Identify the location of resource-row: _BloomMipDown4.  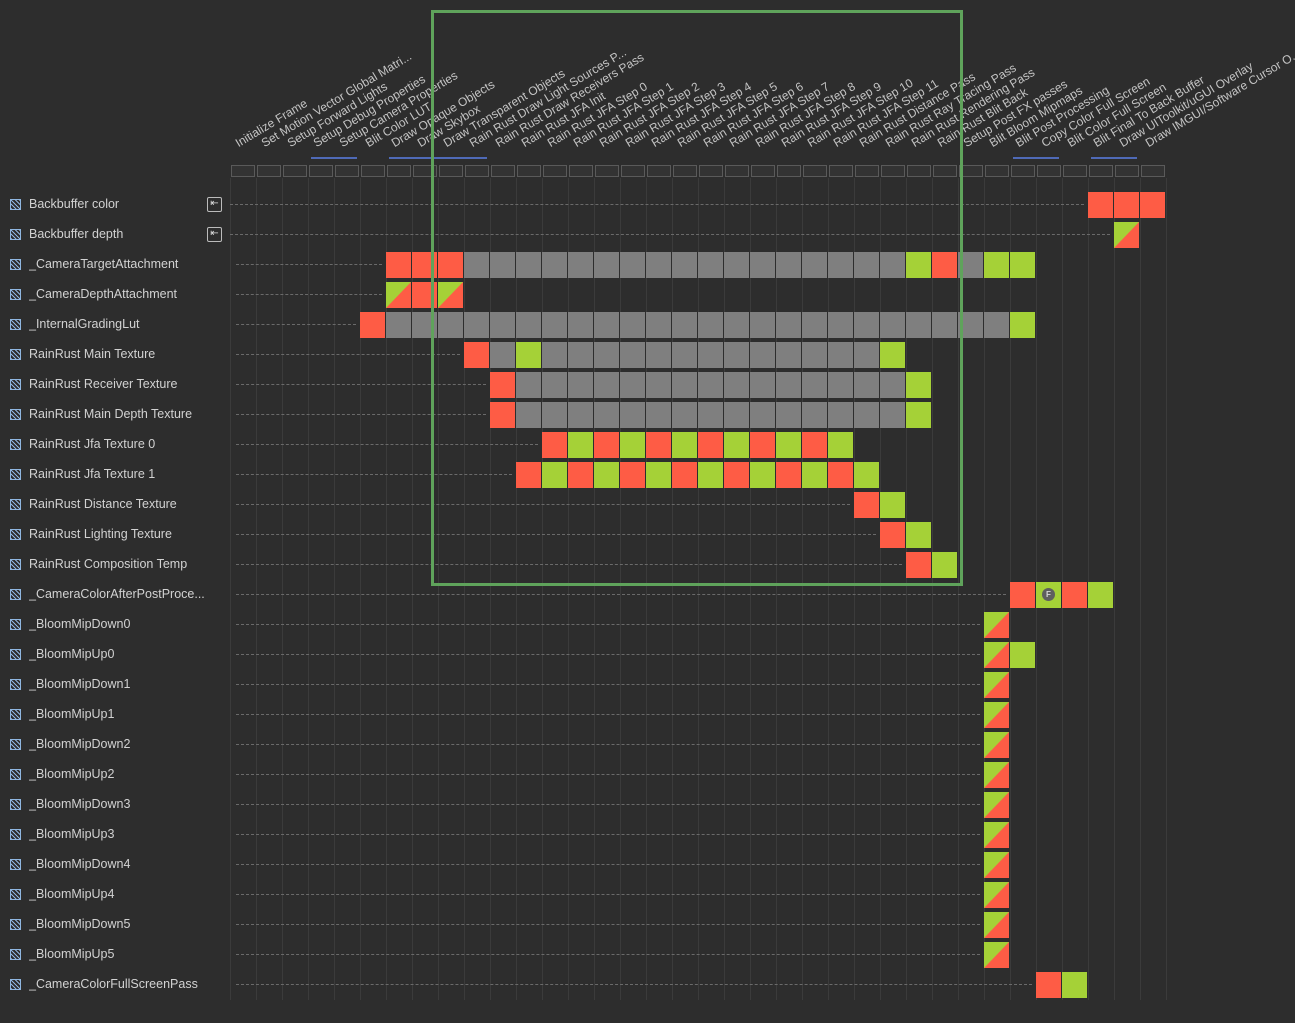
(115, 865).